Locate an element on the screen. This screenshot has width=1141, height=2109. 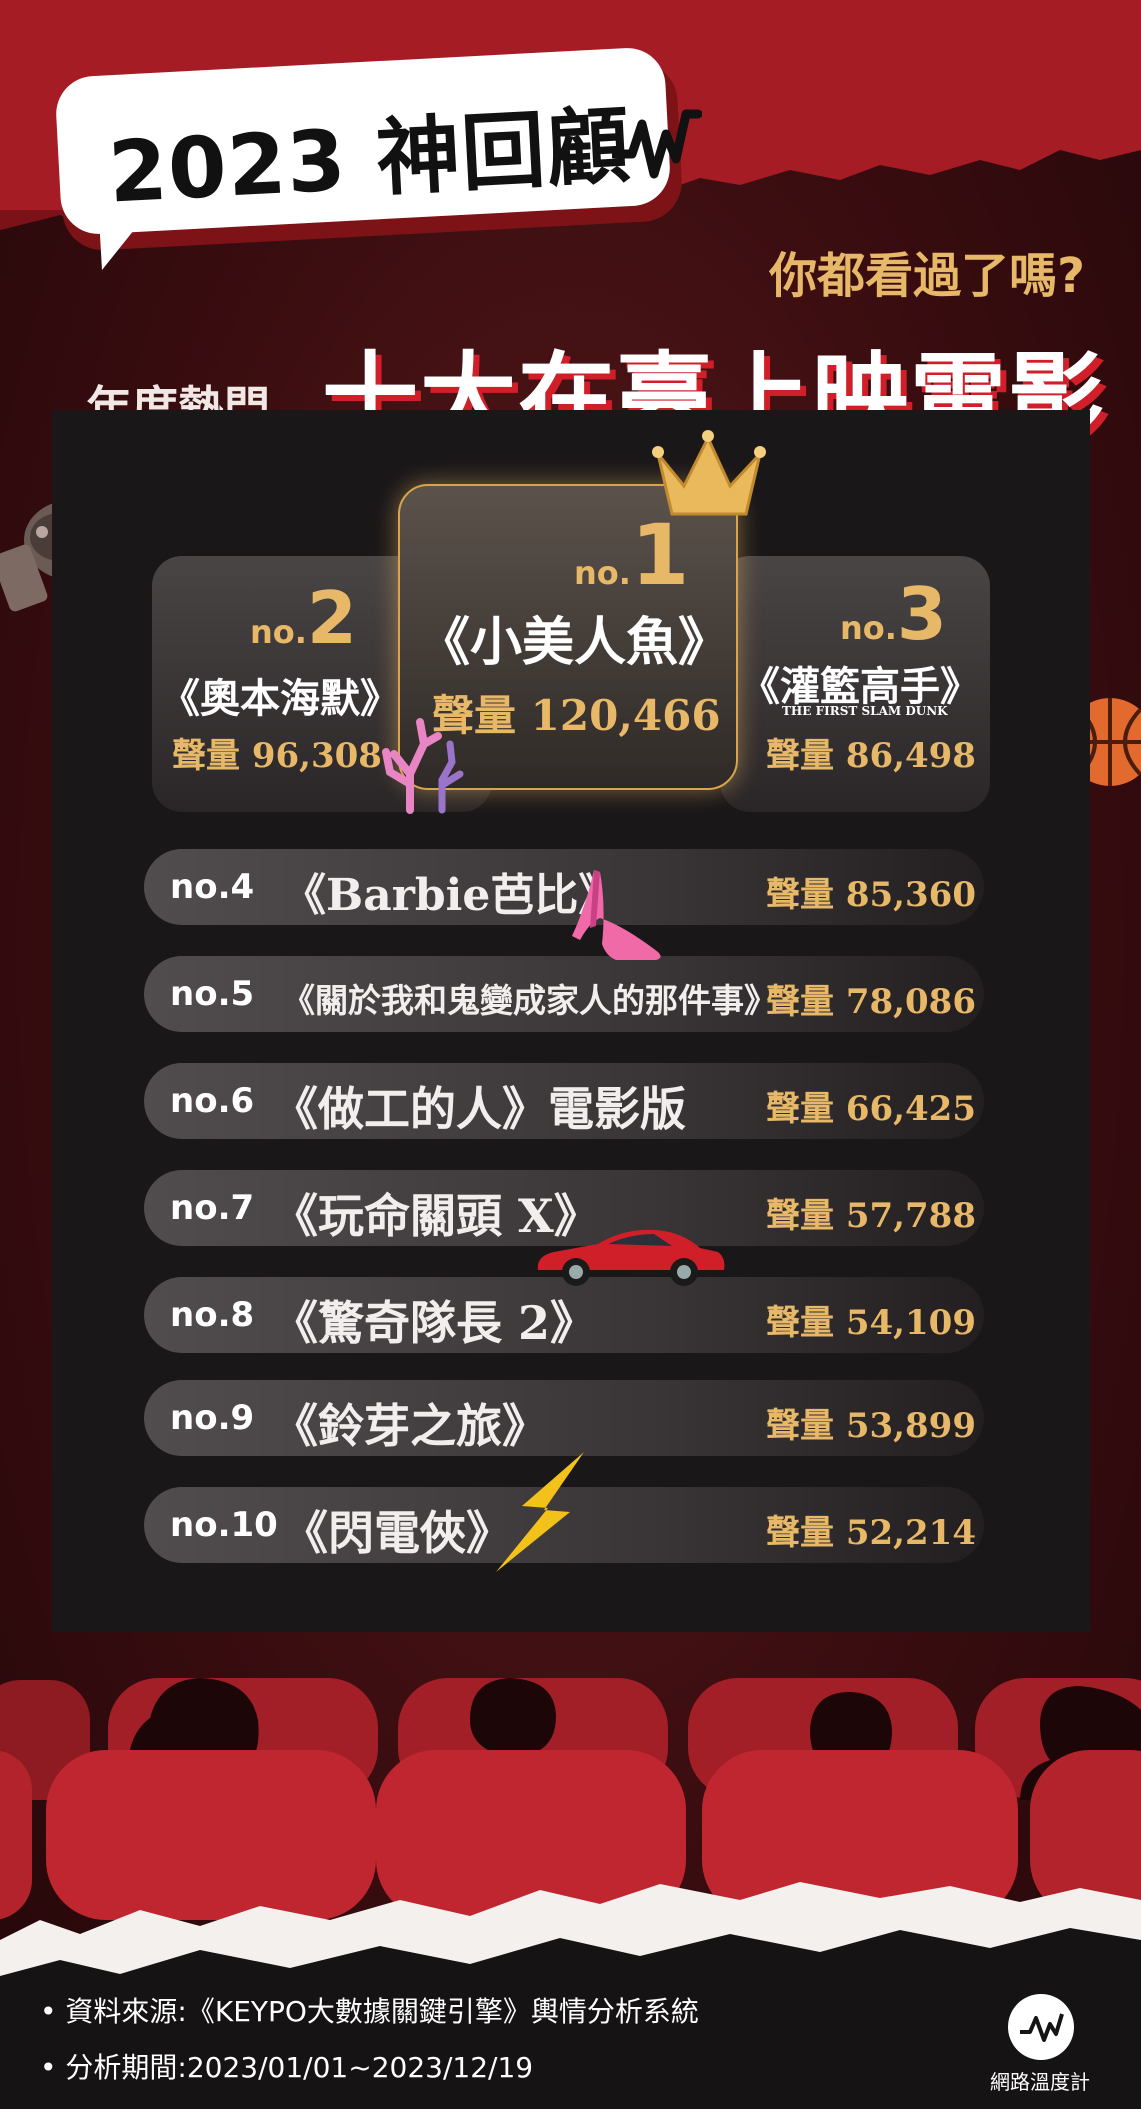
cinema-seats is located at coordinates (570, 1799).